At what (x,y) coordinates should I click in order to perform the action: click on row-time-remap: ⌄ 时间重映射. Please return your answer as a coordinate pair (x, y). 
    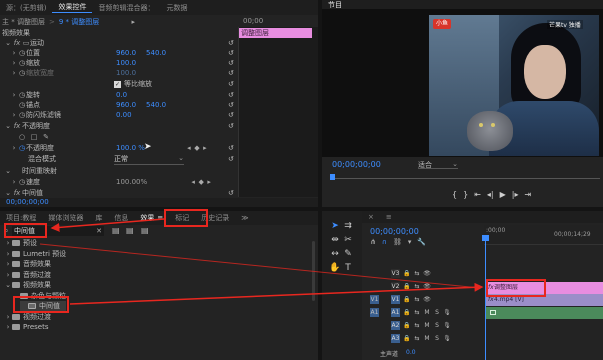
    Looking at the image, I should click on (30, 171).